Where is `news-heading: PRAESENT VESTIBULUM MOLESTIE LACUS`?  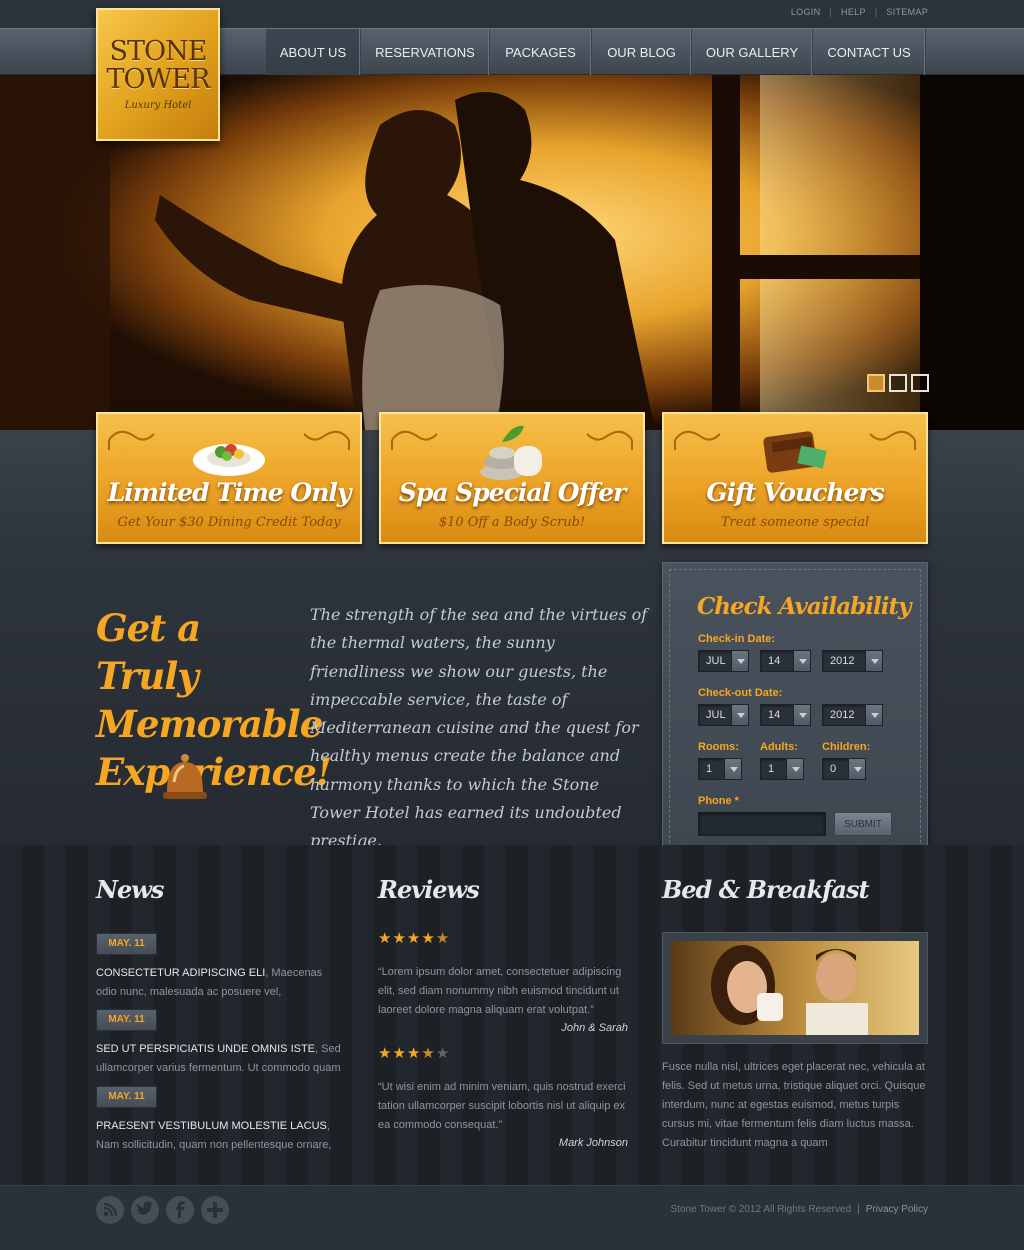 news-heading: PRAESENT VESTIBULUM MOLESTIE LACUS is located at coordinates (211, 1126).